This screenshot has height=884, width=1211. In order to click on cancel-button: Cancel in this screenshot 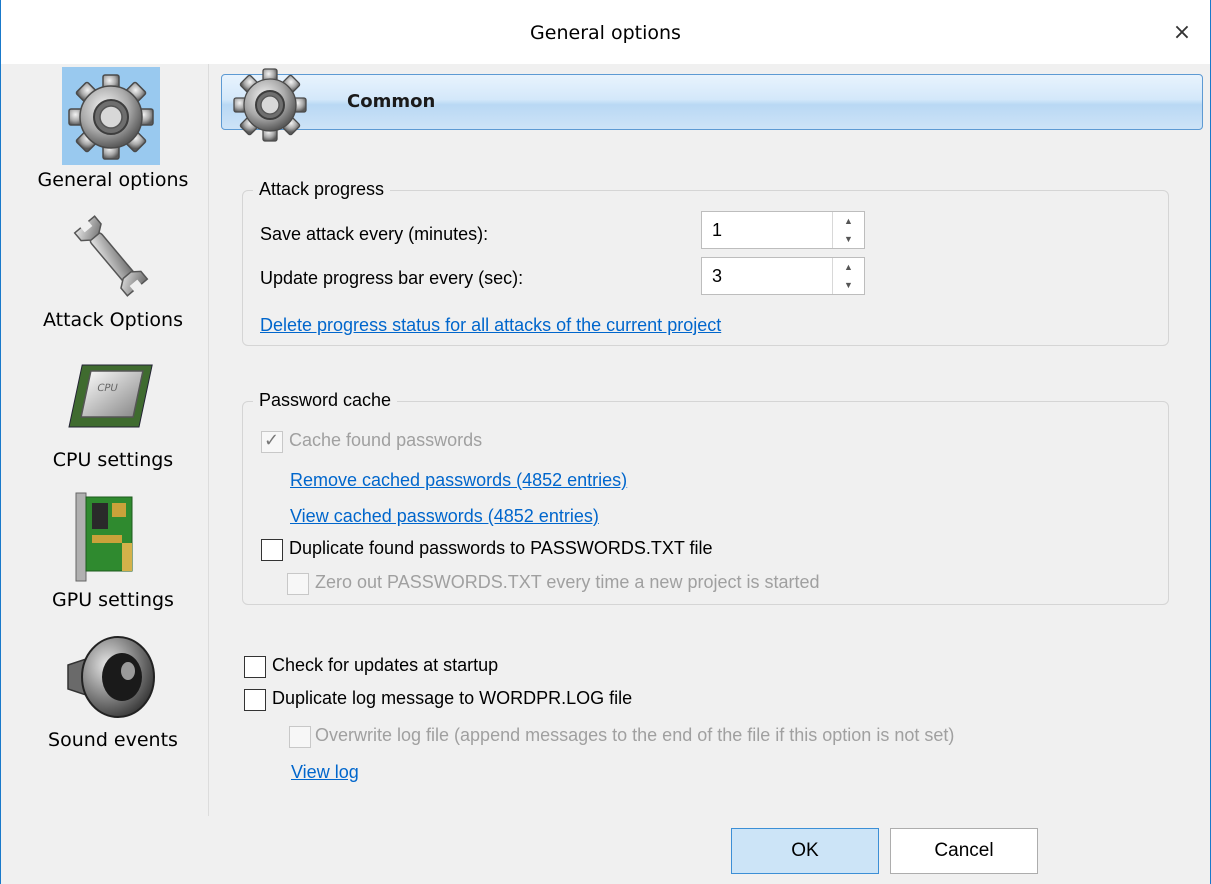, I will do `click(964, 851)`.